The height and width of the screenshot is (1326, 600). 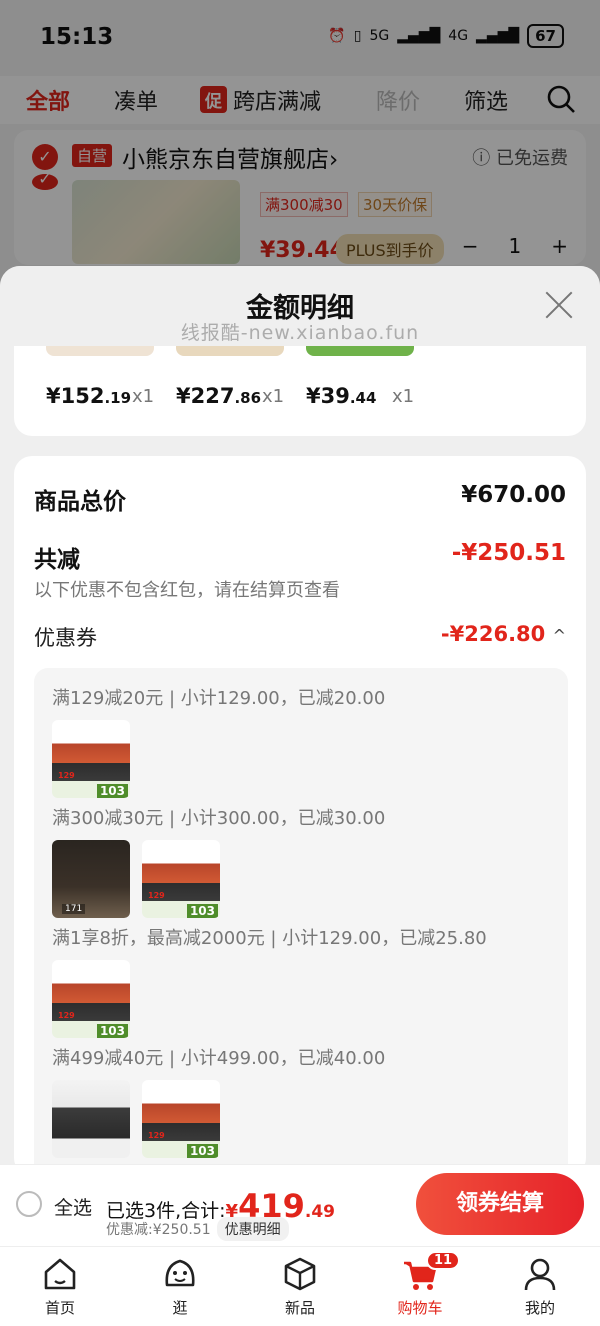 I want to click on item-price: ¥227.86, so click(x=218, y=396).